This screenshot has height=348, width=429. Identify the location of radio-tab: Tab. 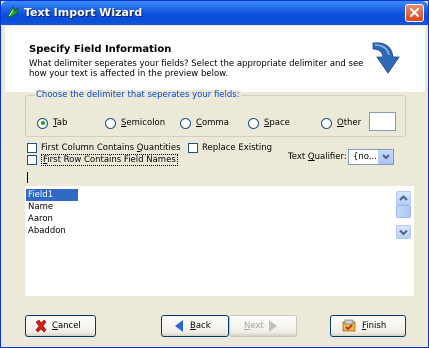
(52, 123).